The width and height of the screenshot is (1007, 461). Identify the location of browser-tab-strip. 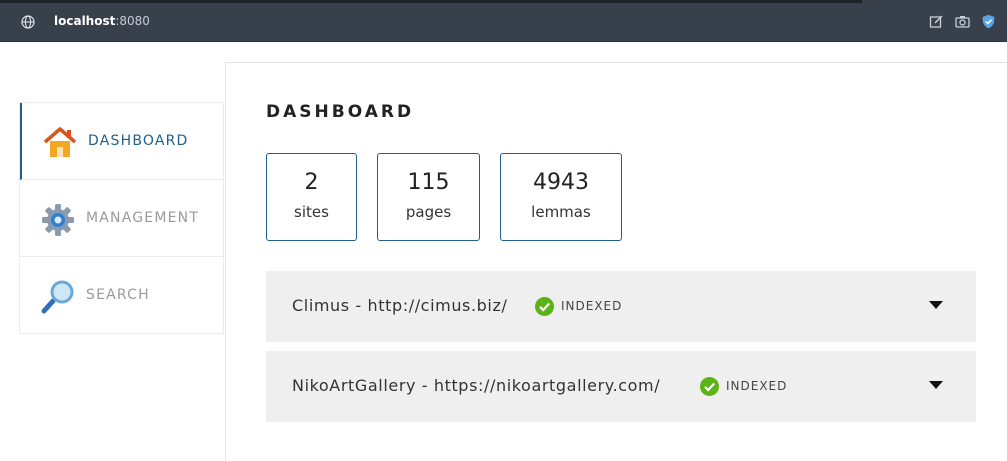
(431, 1).